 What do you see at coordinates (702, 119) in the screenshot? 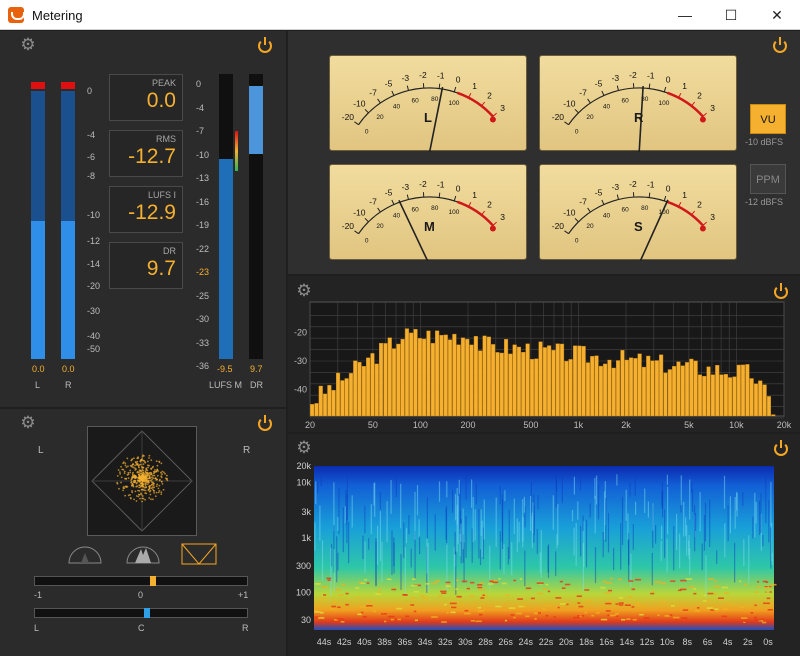
I see `vu-peak-led` at bounding box center [702, 119].